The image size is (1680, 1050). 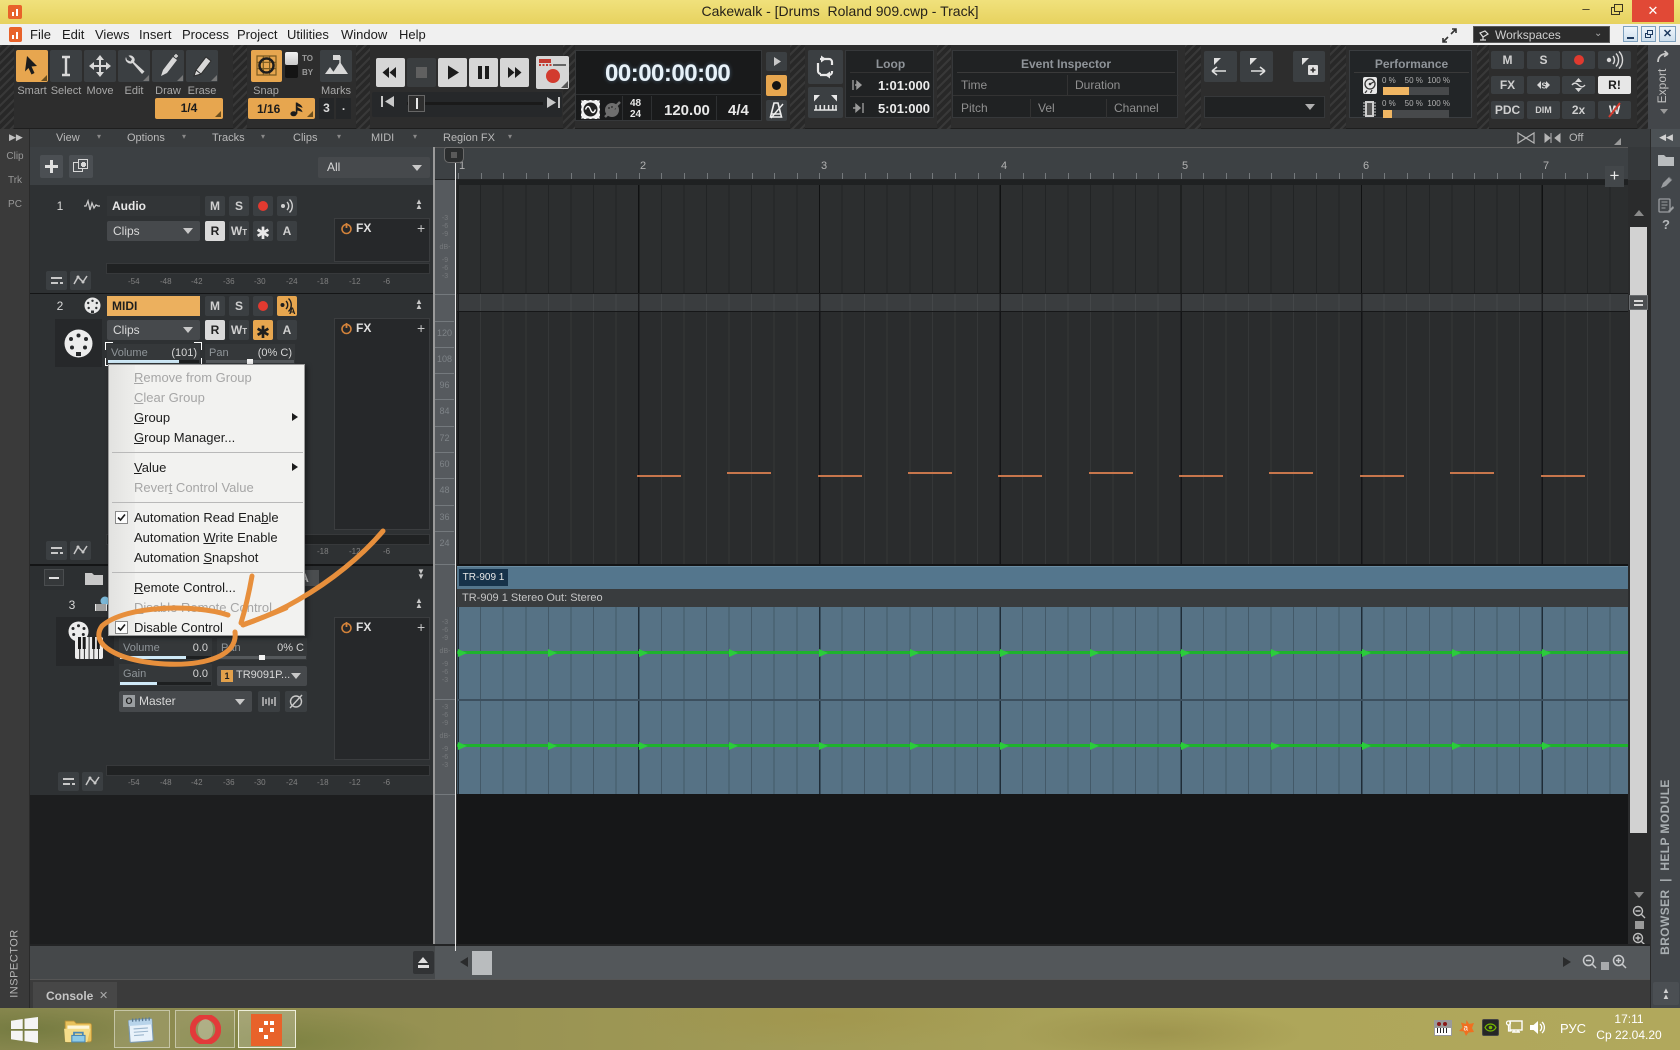 What do you see at coordinates (1545, 86) in the screenshot?
I see `svg-text: S` at bounding box center [1545, 86].